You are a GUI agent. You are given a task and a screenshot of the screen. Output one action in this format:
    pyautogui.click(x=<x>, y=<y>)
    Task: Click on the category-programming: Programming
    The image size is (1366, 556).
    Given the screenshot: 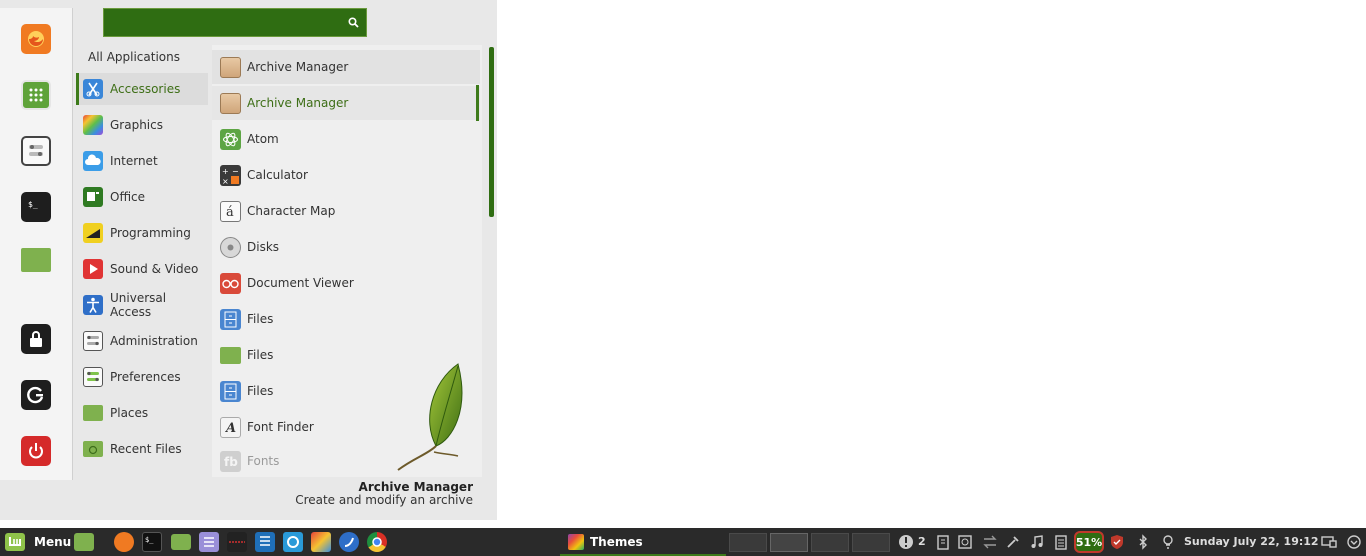 What is the action you would take?
    pyautogui.click(x=142, y=233)
    